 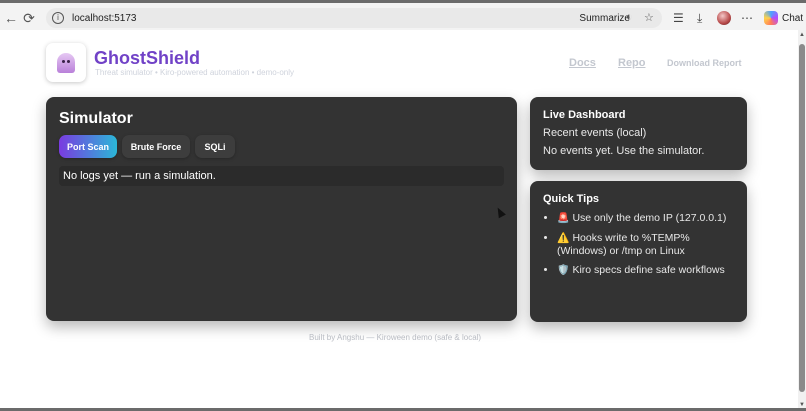 I want to click on chat-label: Chat, so click(x=793, y=18).